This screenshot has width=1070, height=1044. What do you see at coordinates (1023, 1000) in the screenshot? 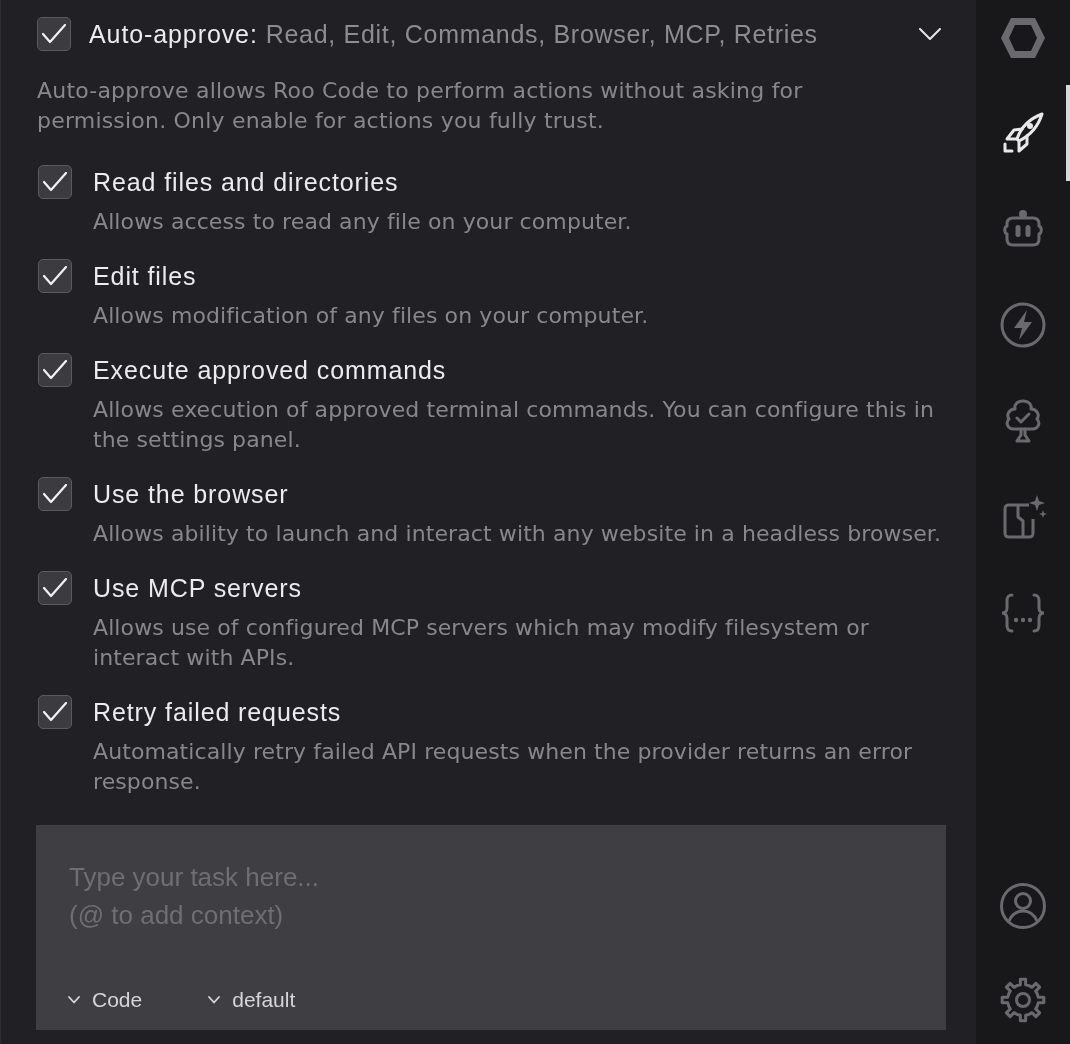
I see `settings-icon` at bounding box center [1023, 1000].